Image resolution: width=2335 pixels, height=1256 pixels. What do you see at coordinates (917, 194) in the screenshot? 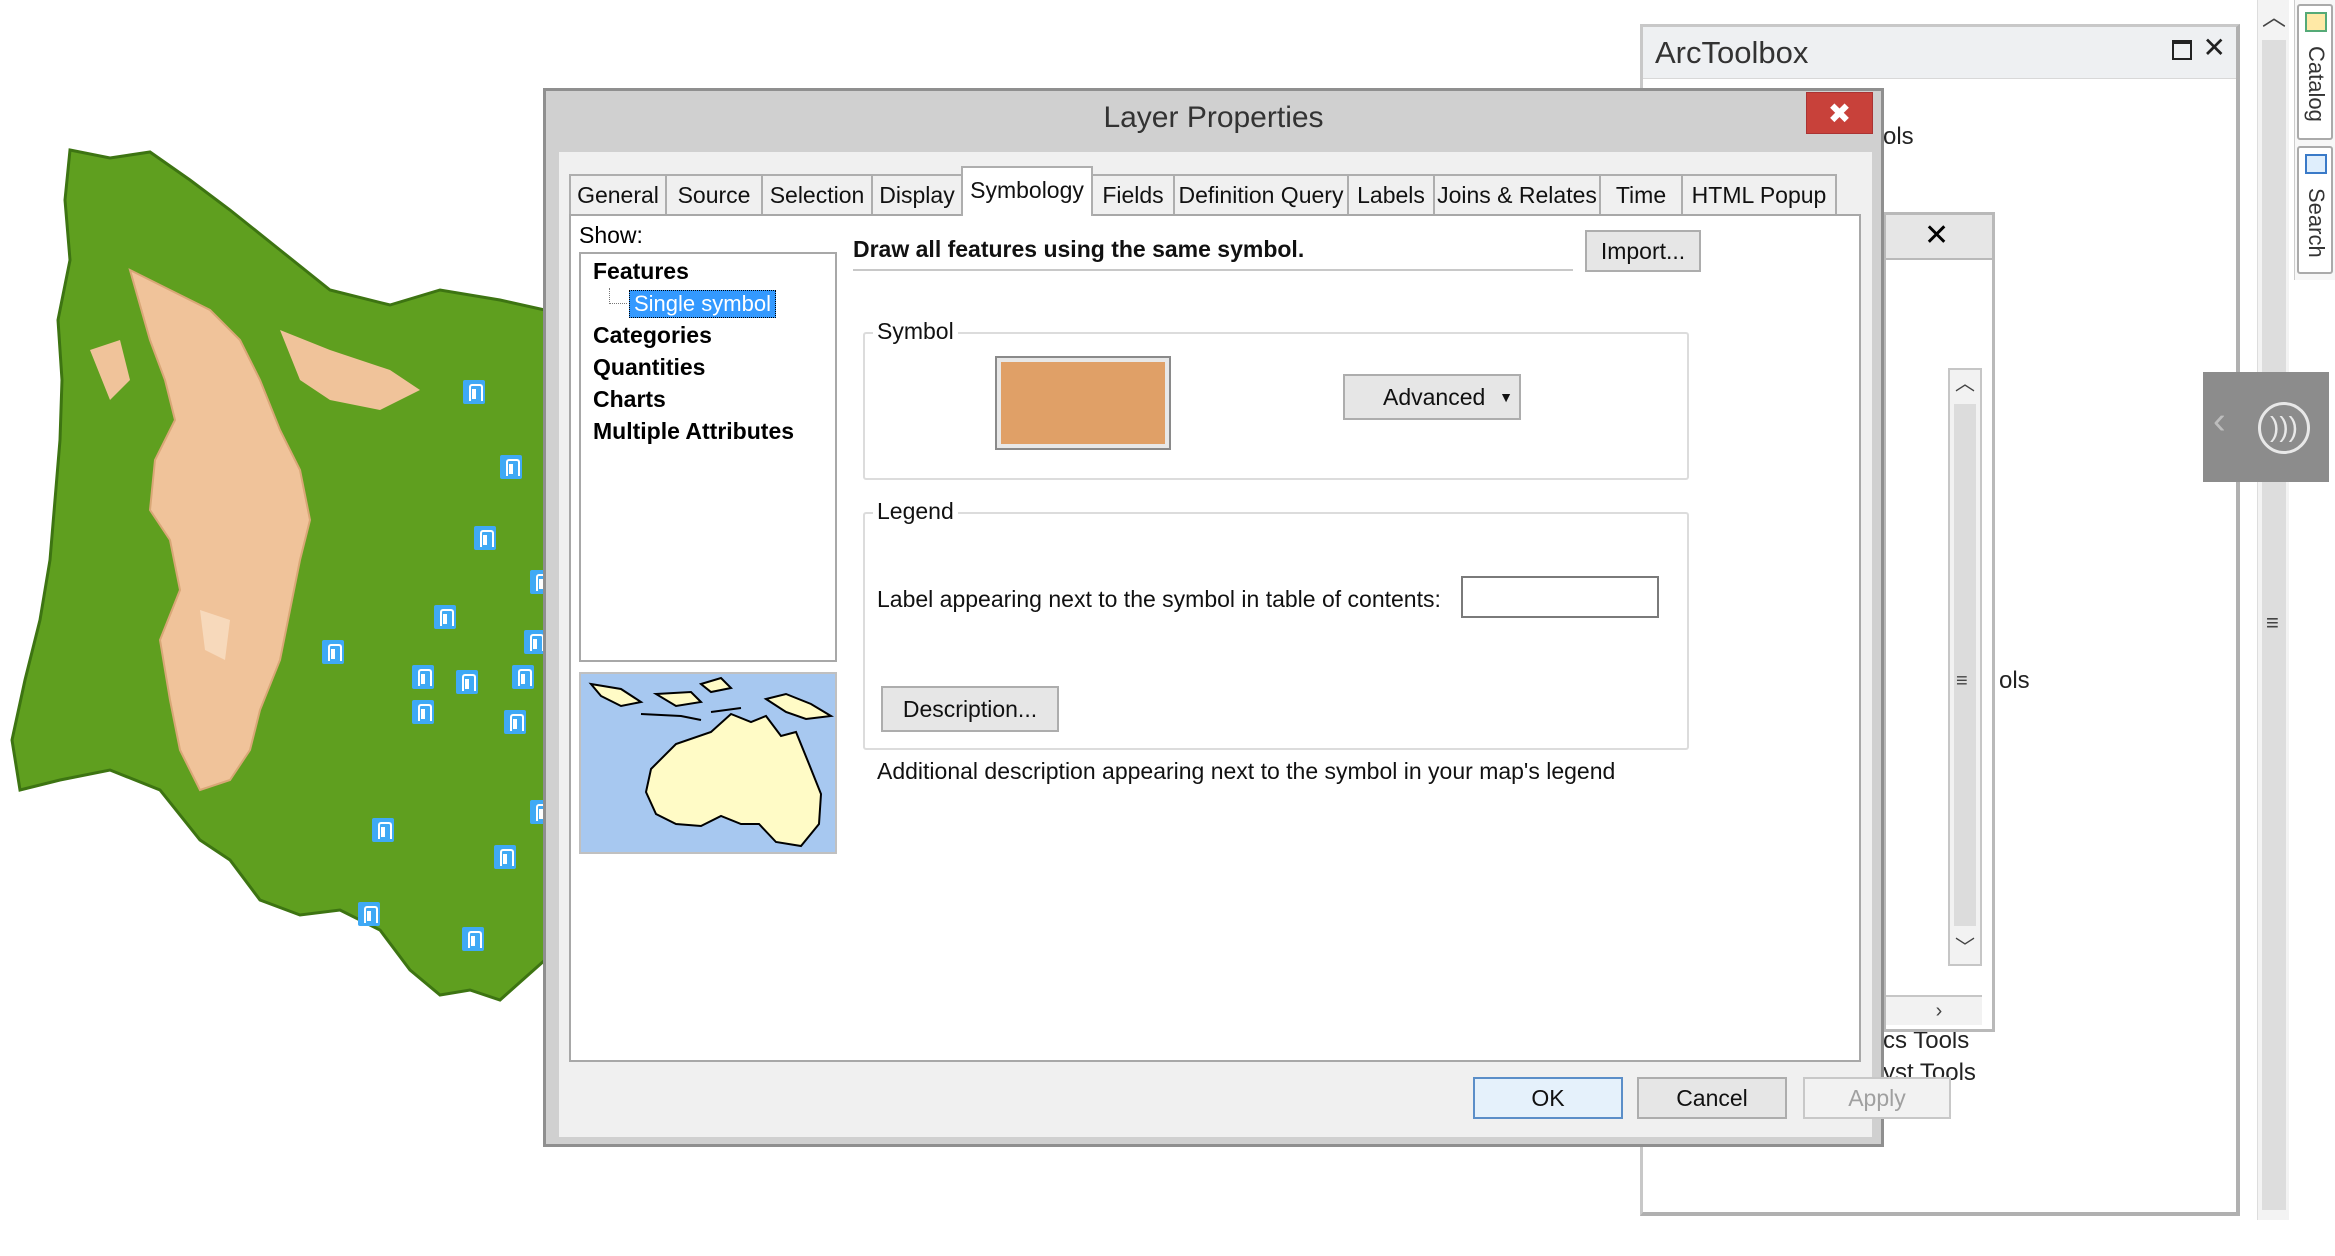
I see `tab-display: Display` at bounding box center [917, 194].